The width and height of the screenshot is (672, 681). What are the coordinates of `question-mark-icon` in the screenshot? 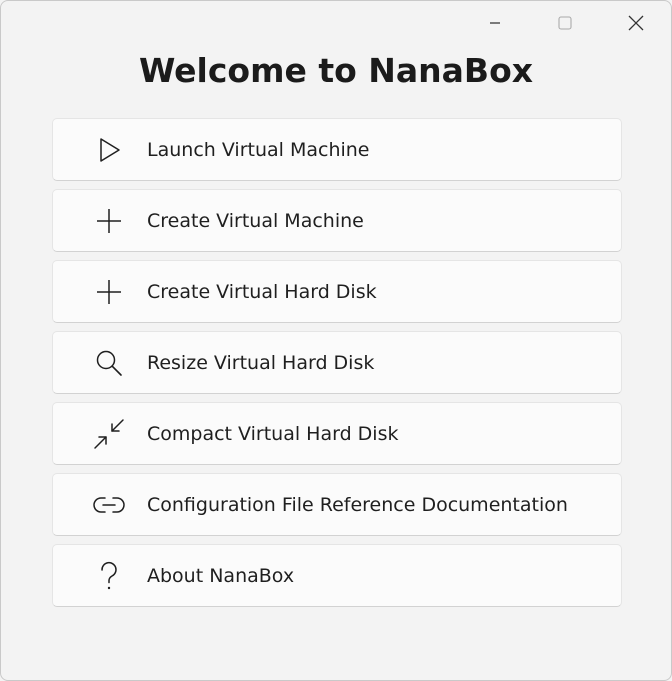 It's located at (109, 576).